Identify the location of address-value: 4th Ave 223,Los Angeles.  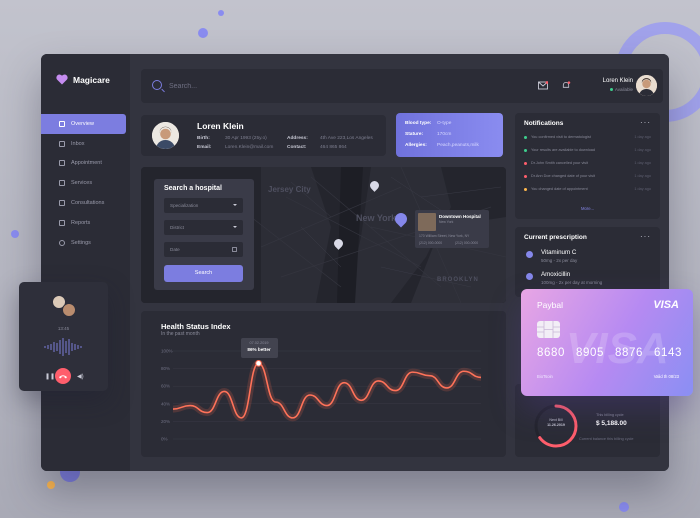
(346, 138).